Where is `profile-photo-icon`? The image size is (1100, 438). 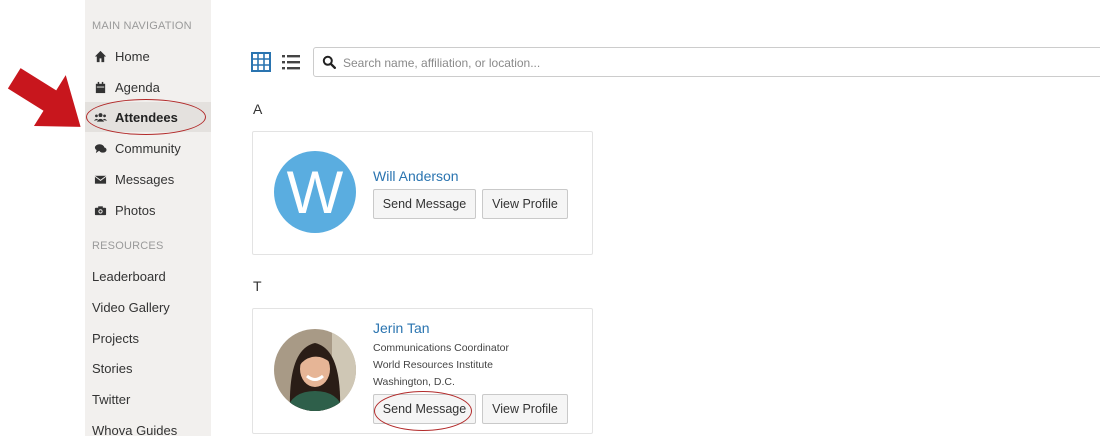
profile-photo-icon is located at coordinates (315, 370).